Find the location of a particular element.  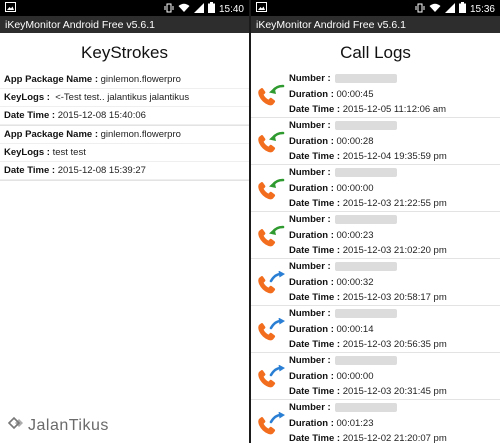

datetime-value: 2015-12-08 15:40:06 is located at coordinates (101, 115).